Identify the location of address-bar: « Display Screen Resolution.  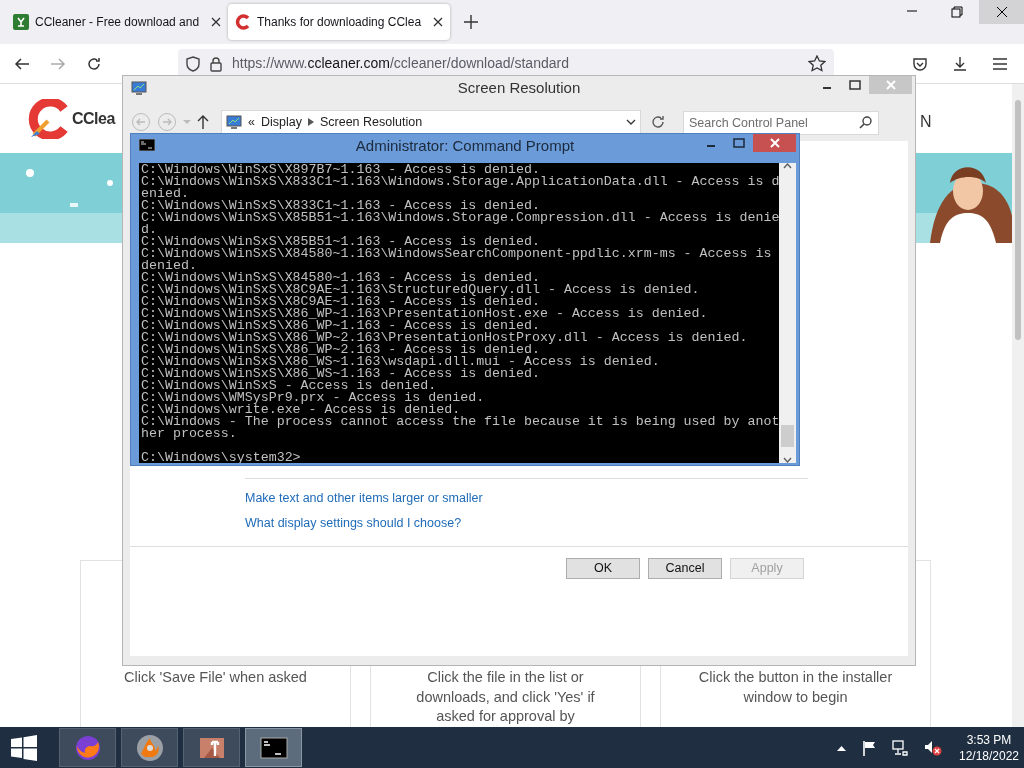
(431, 122).